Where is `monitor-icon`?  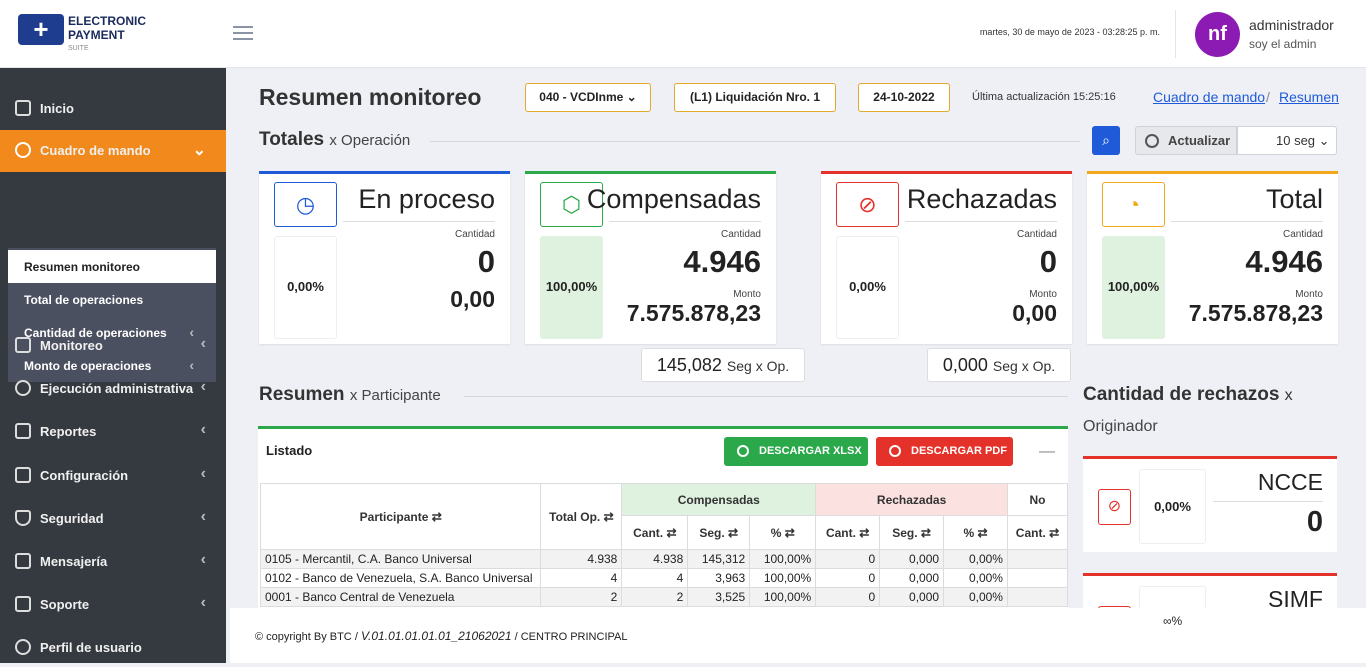 monitor-icon is located at coordinates (23, 345).